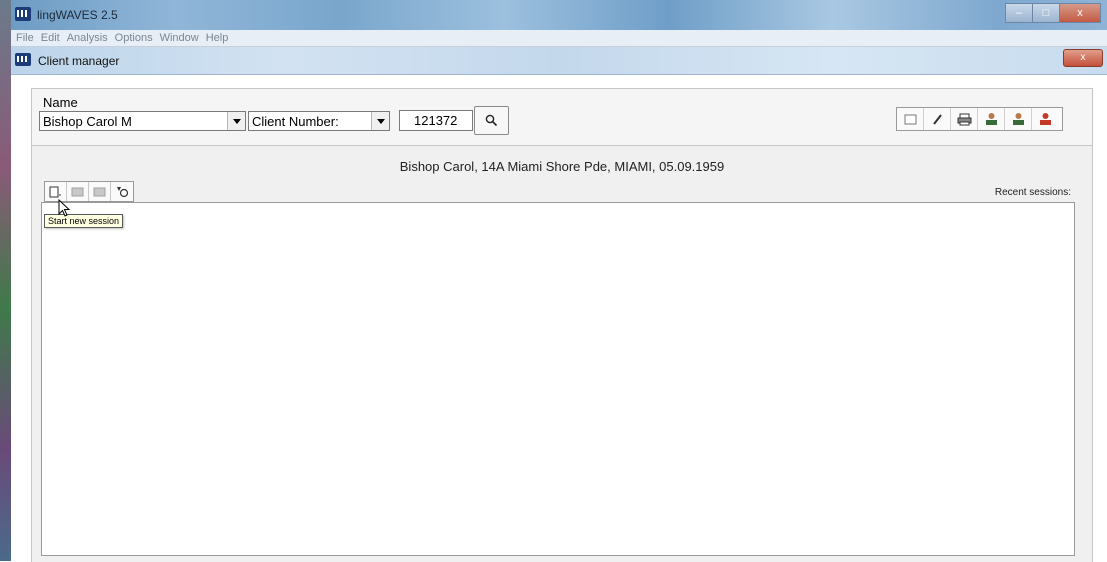  What do you see at coordinates (55, 191) in the screenshot?
I see `new-session-icon` at bounding box center [55, 191].